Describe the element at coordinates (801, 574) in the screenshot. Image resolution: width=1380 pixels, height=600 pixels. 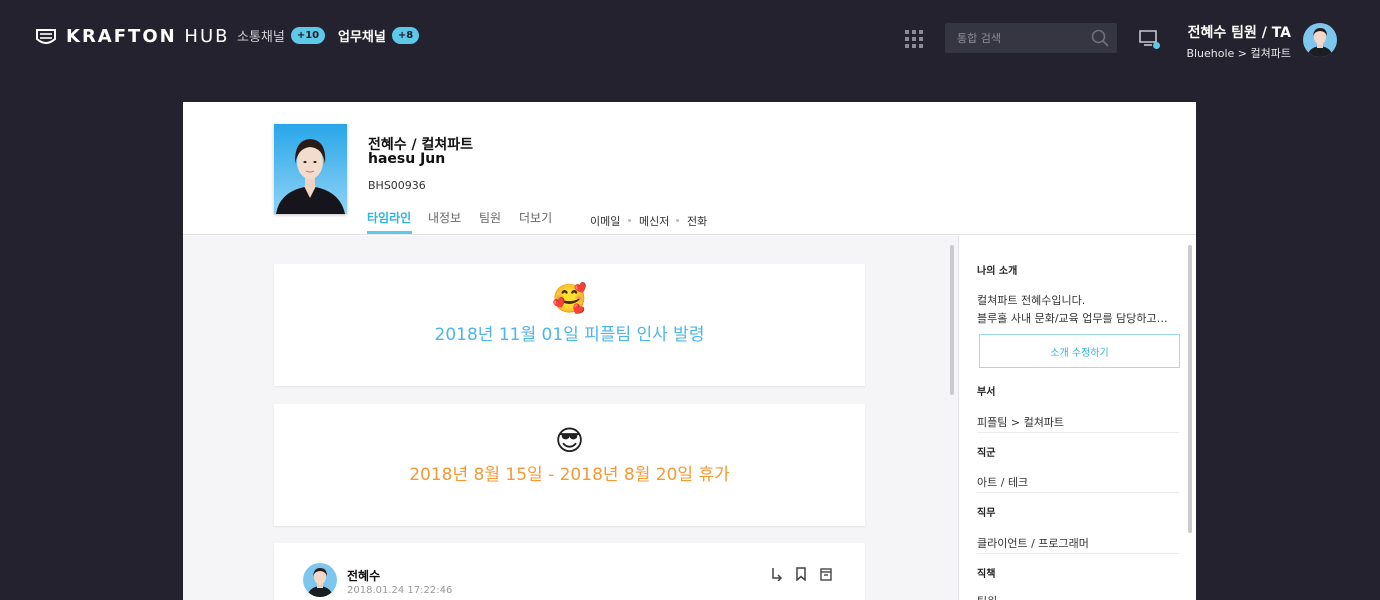
I see `bookmark-icon` at that location.